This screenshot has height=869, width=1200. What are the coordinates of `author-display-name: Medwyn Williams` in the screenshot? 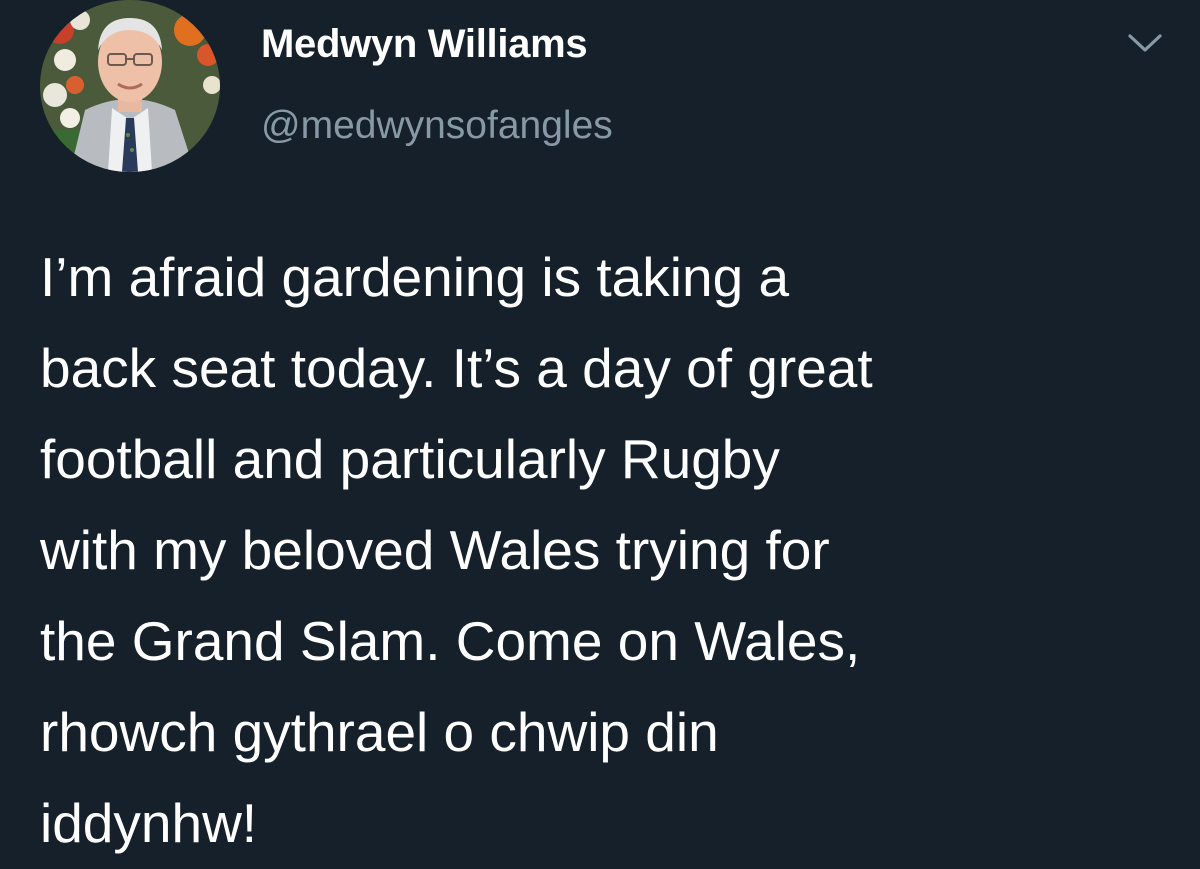 It's located at (424, 44).